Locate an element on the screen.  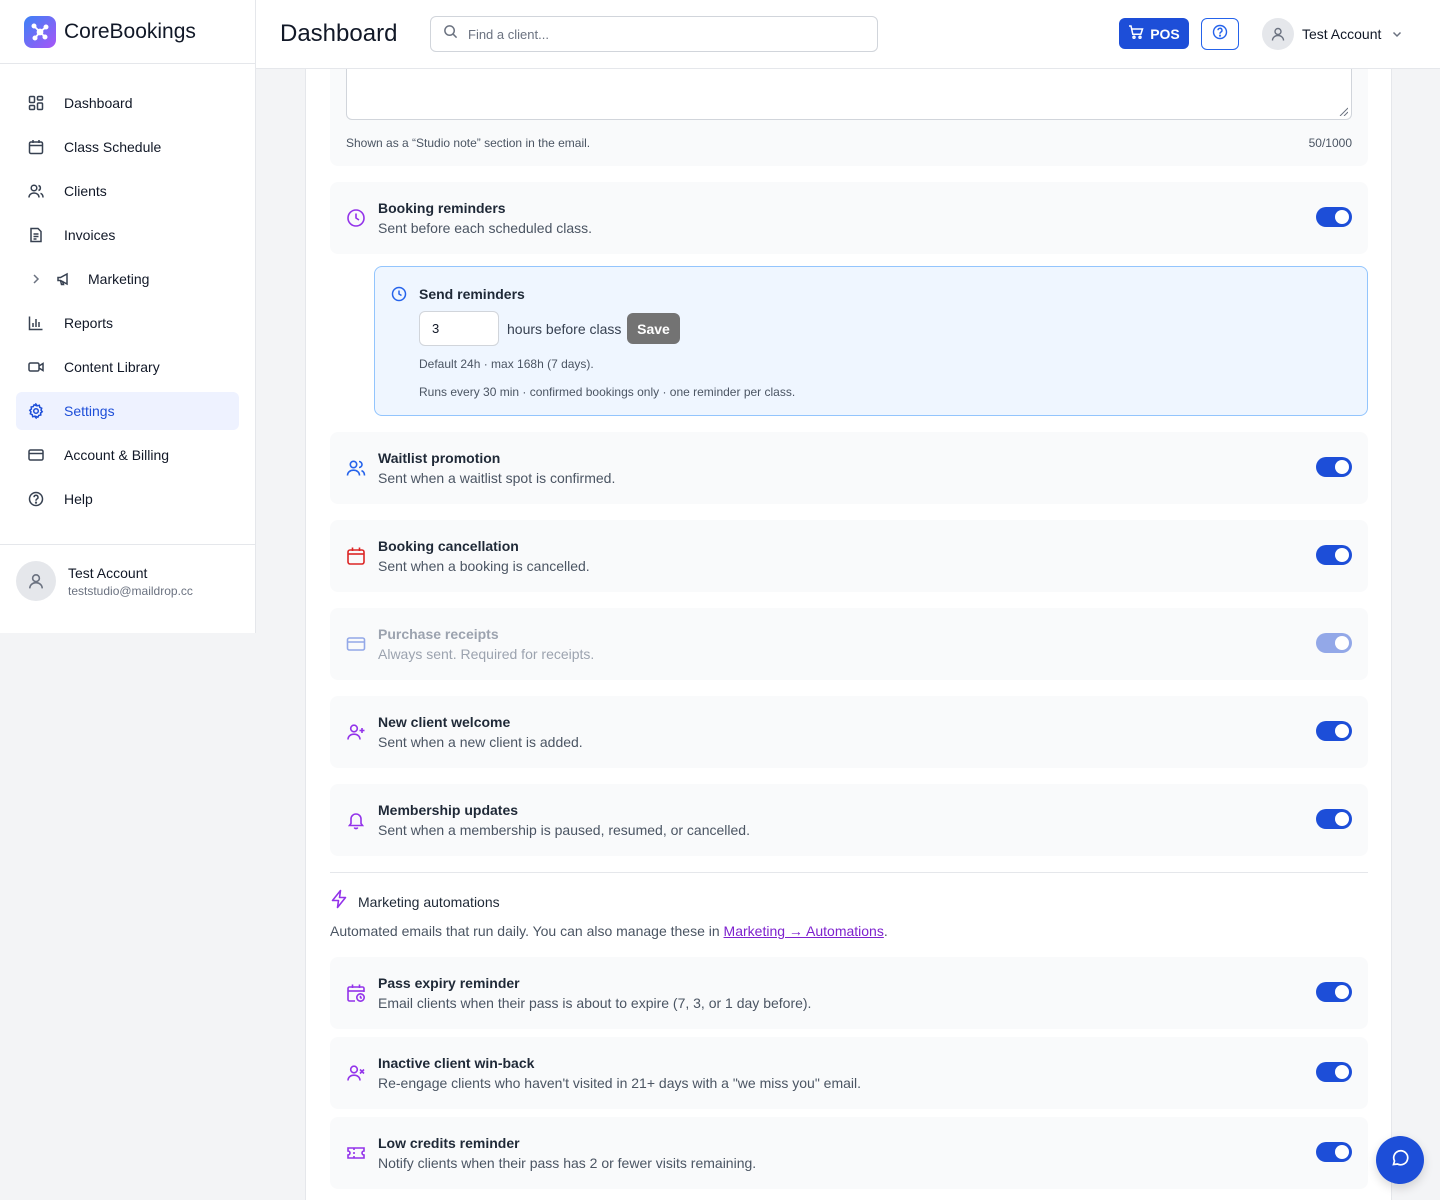
top-header: Dashboard POS Test Account is located at coordinates (848, 34).